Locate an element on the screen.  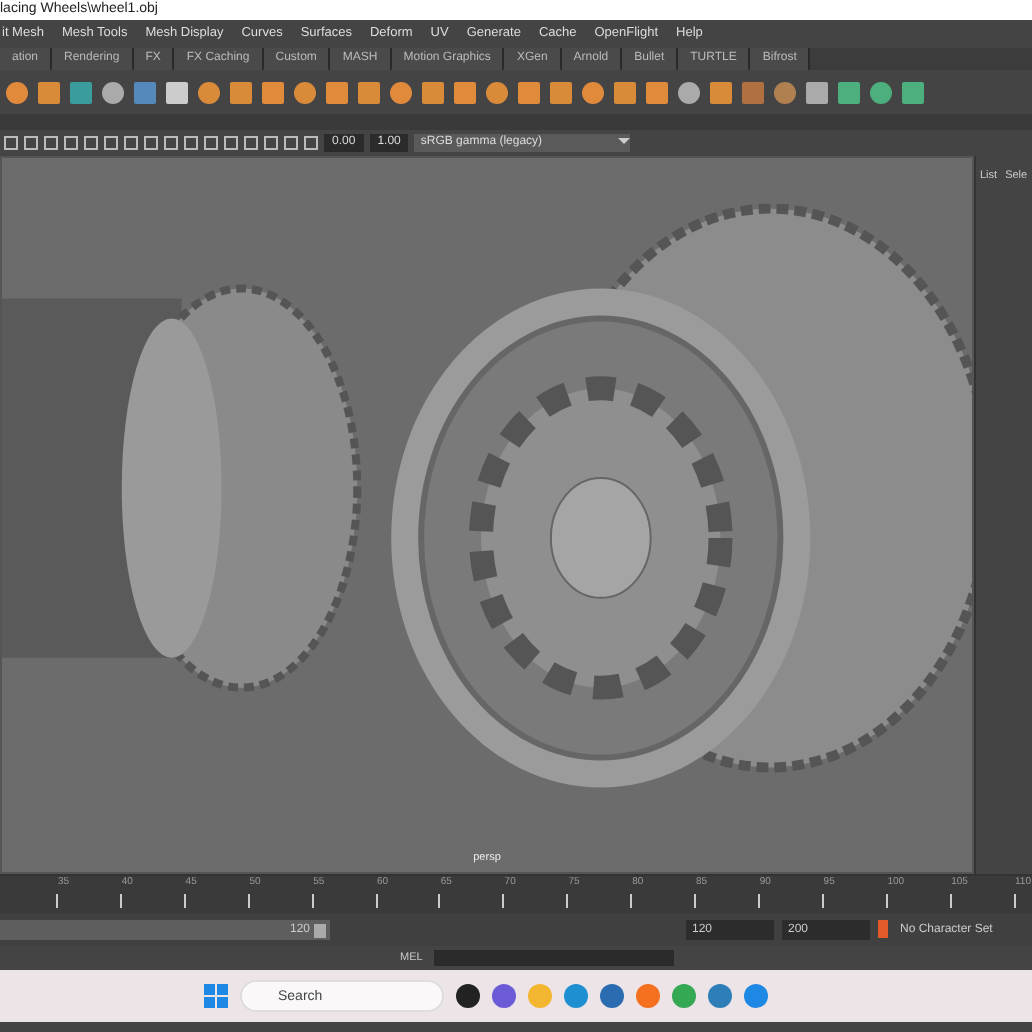
slider-handle is located at coordinates (320, 930).